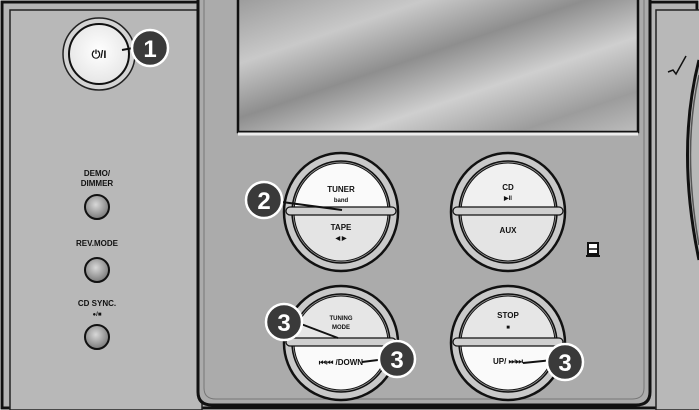 The image size is (699, 410). I want to click on rev-mode-label: REV.MODE, so click(97, 243).